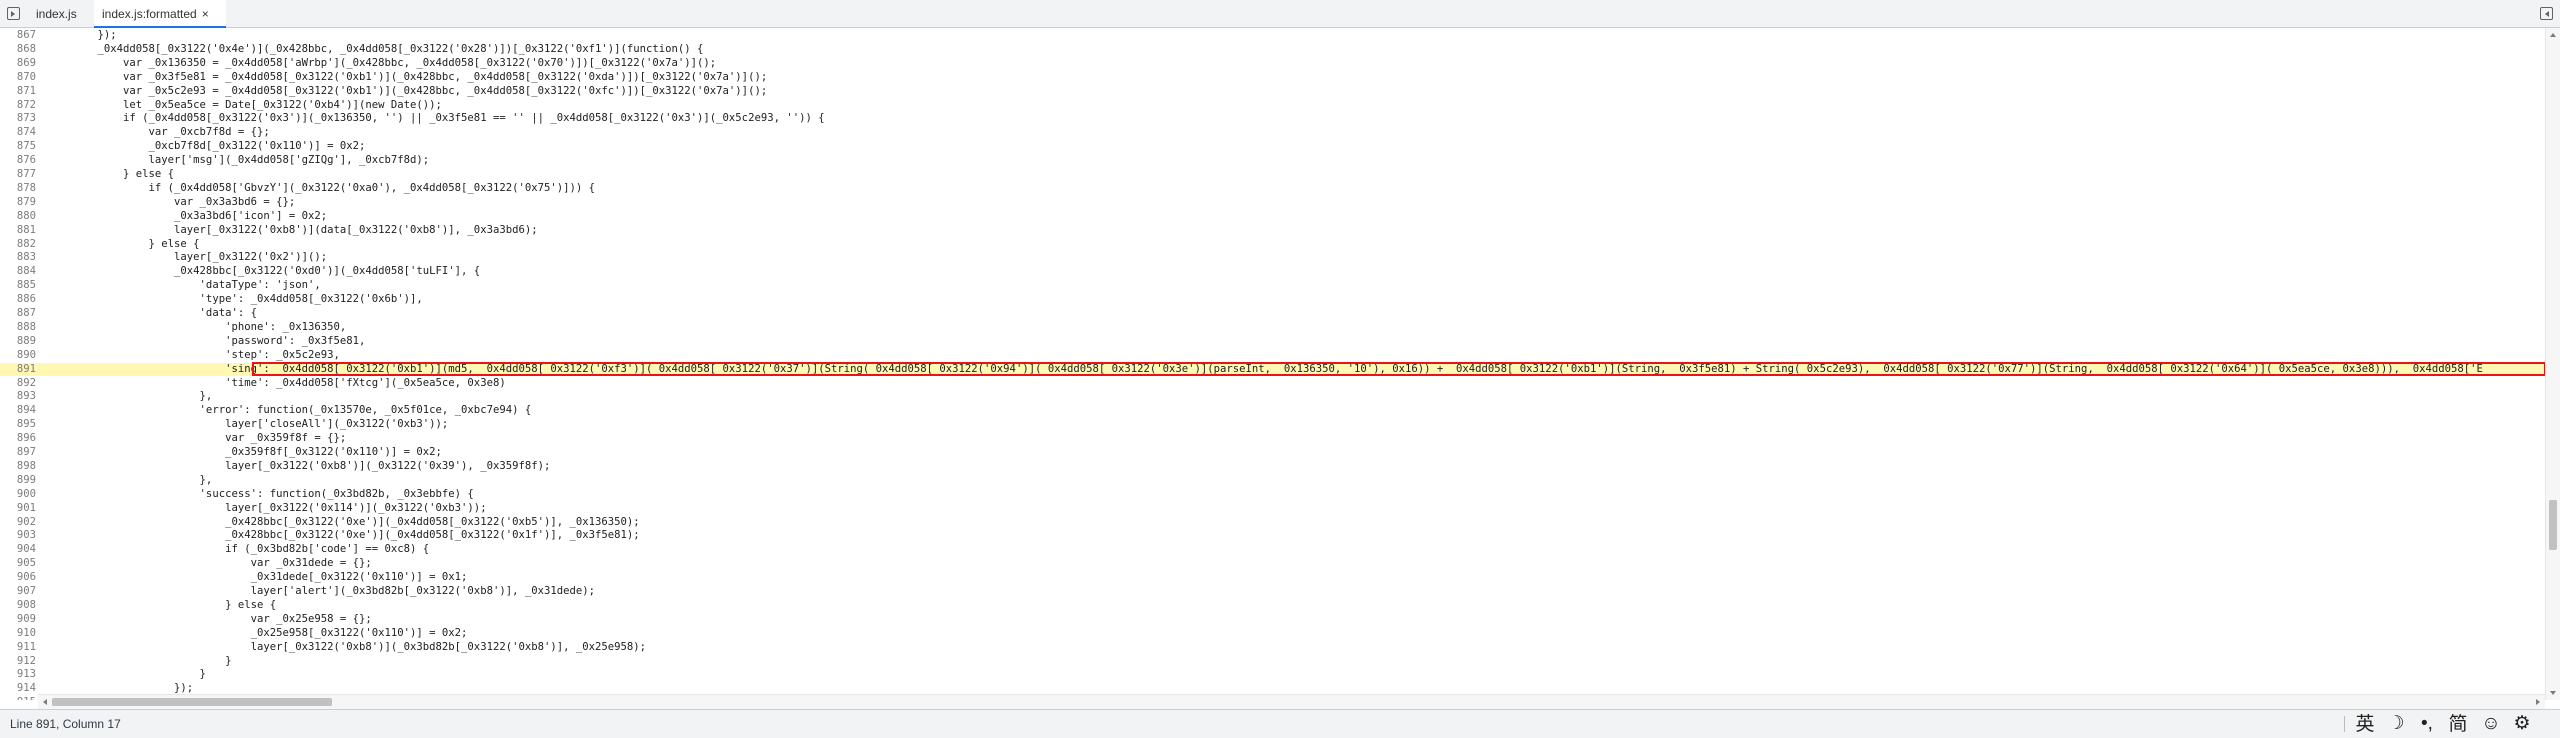  What do you see at coordinates (19, 411) in the screenshot?
I see `line-number: 894` at bounding box center [19, 411].